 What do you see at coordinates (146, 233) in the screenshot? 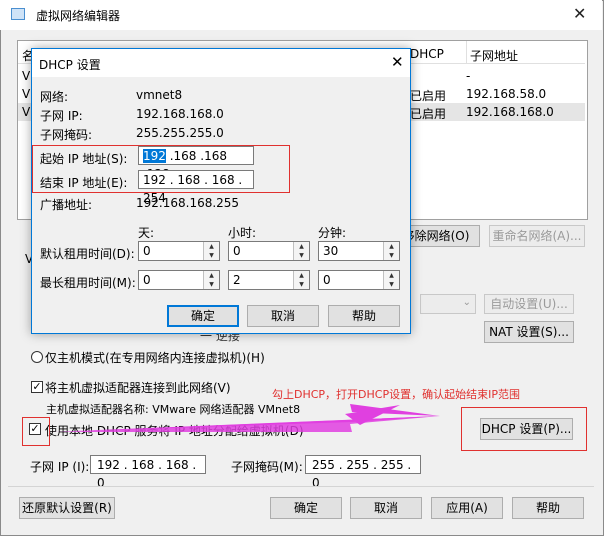
I see `days-label: 天:` at bounding box center [146, 233].